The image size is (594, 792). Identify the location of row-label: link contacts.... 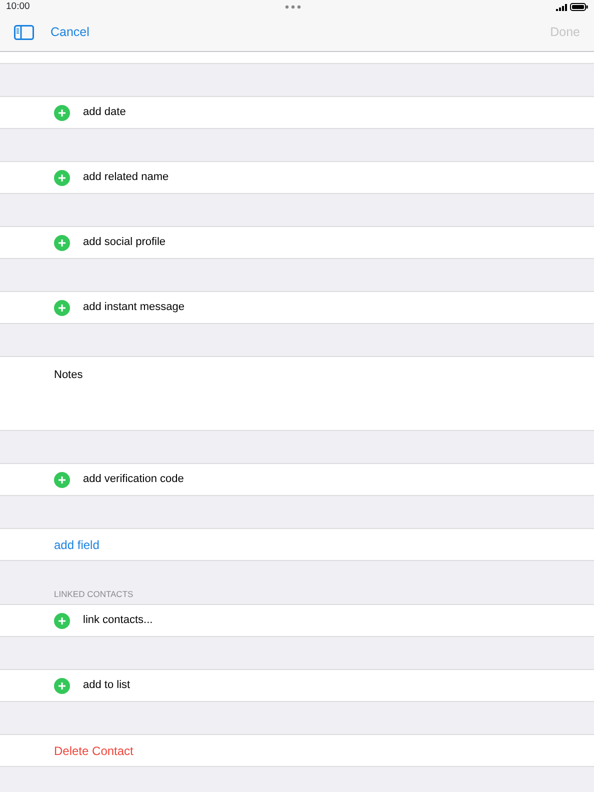
(118, 620).